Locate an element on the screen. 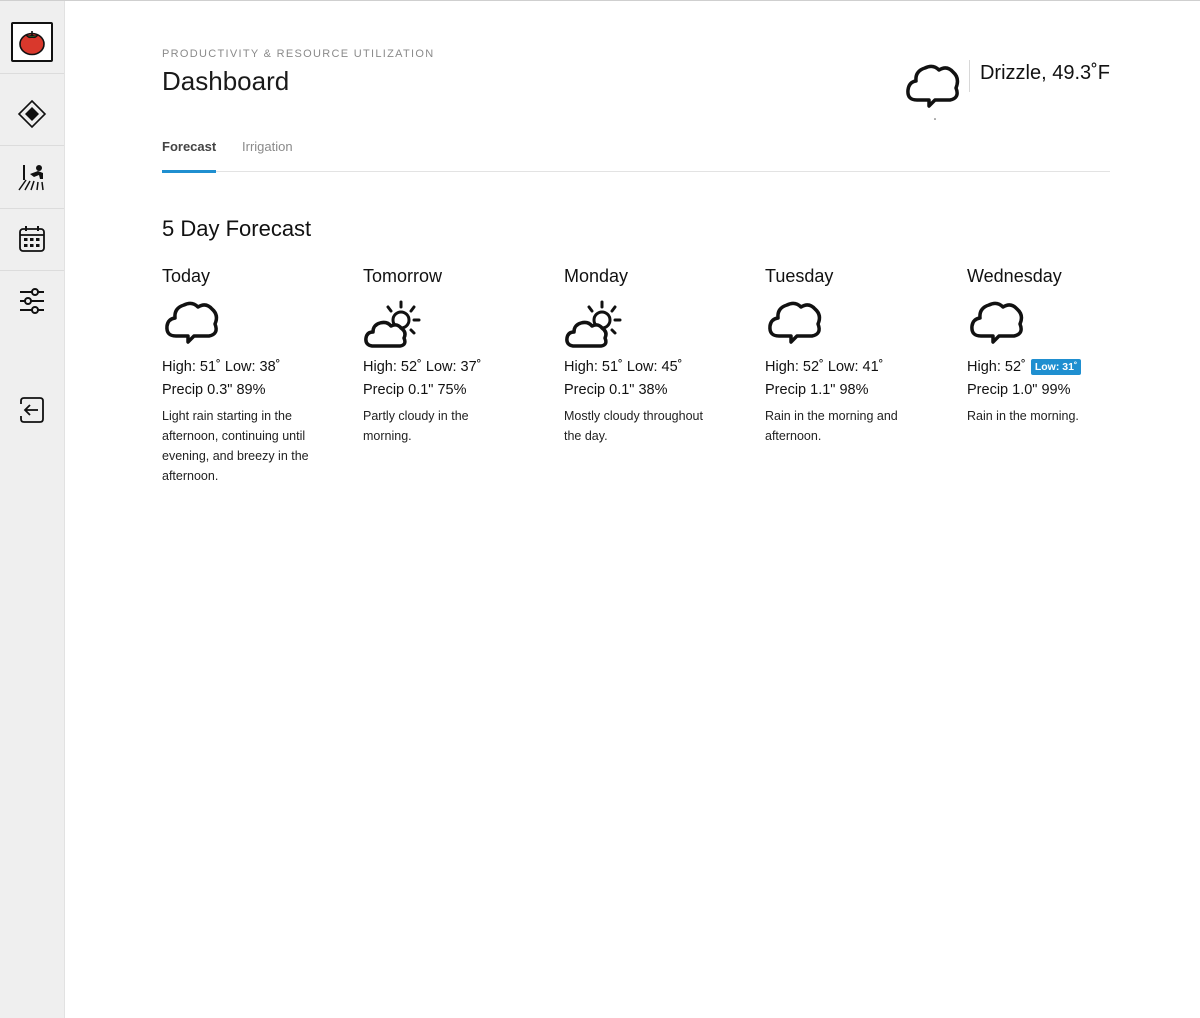 Image resolution: width=1200 pixels, height=1018 pixels. farmer-field-icon is located at coordinates (31, 178).